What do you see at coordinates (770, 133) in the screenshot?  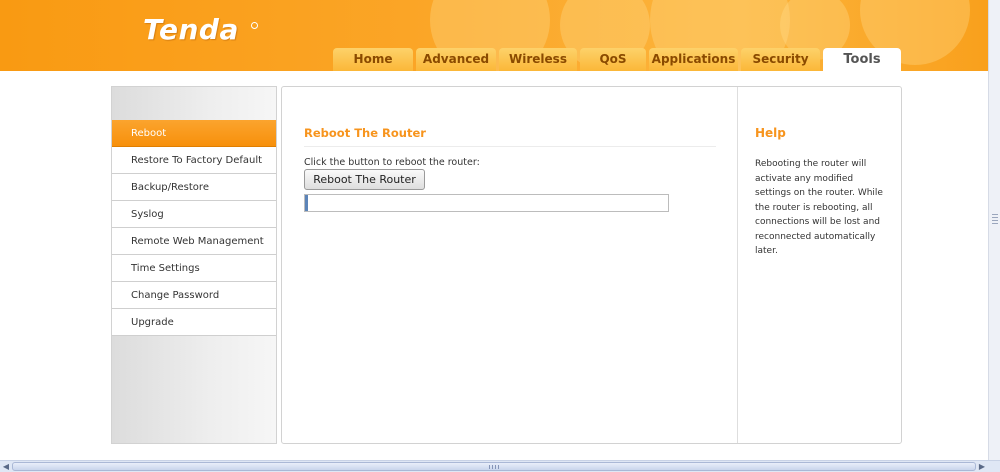 I see `help-title: Help` at bounding box center [770, 133].